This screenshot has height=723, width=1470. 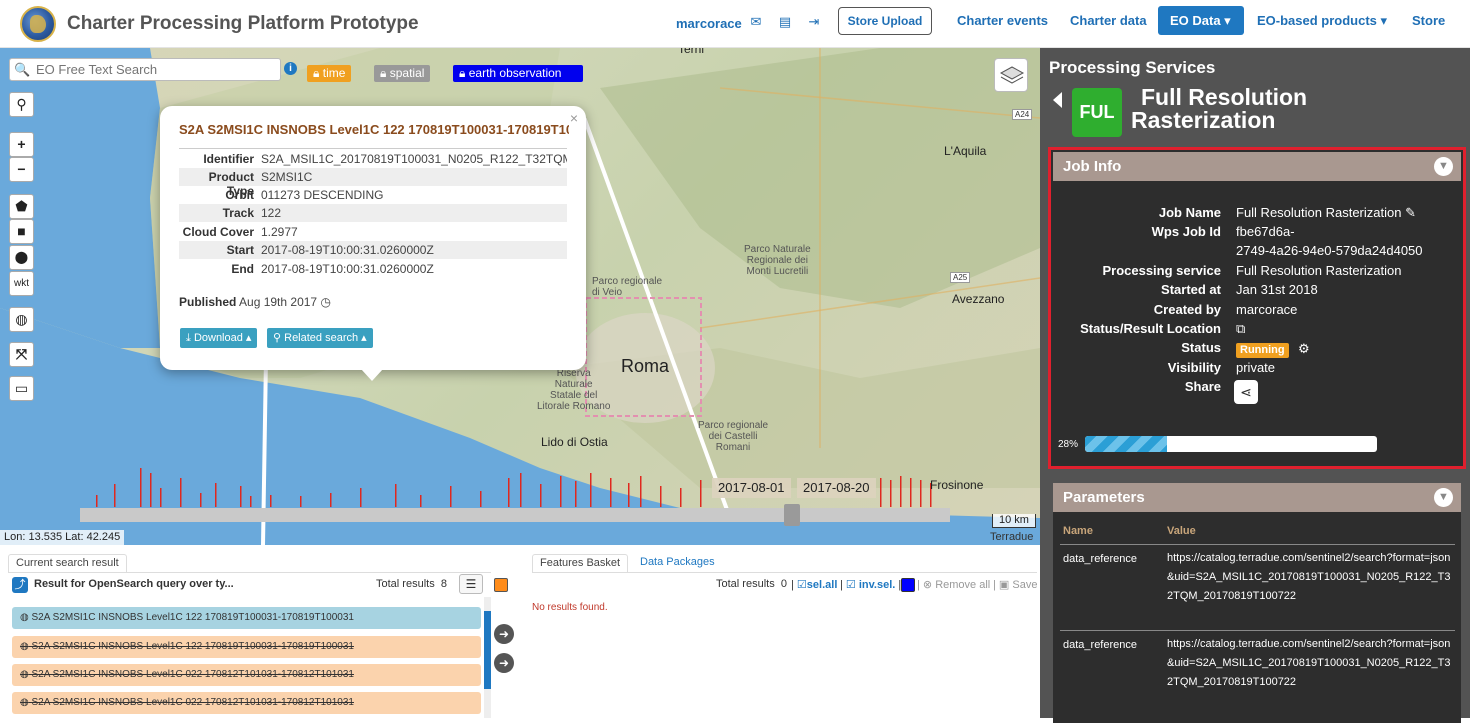 I want to click on road-a24: A24, so click(x=1022, y=114).